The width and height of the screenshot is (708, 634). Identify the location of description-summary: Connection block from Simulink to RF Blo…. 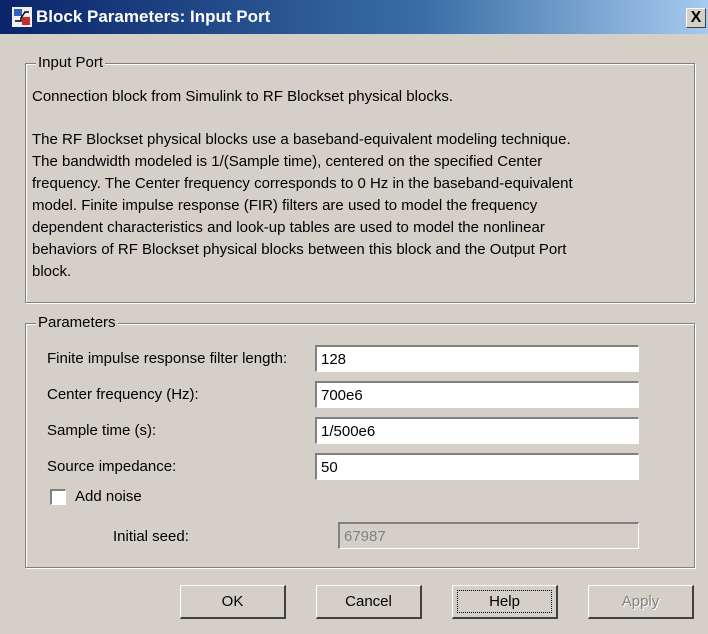
(242, 96).